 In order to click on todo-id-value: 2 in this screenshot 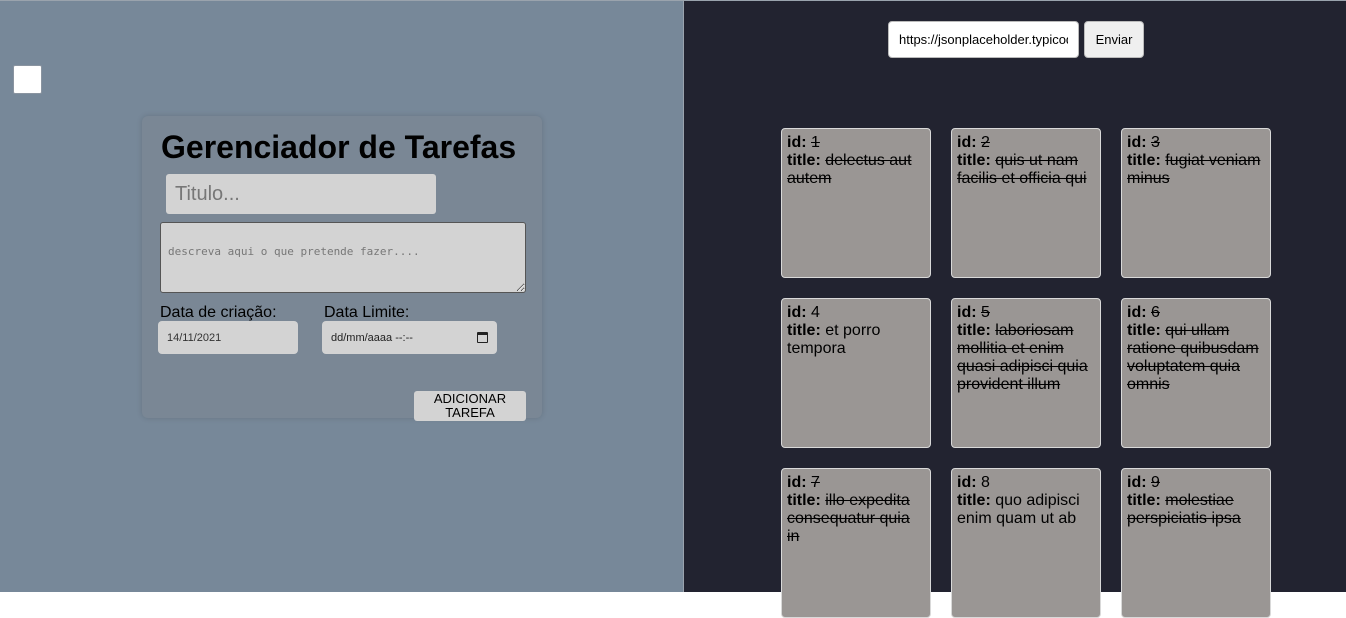, I will do `click(985, 142)`.